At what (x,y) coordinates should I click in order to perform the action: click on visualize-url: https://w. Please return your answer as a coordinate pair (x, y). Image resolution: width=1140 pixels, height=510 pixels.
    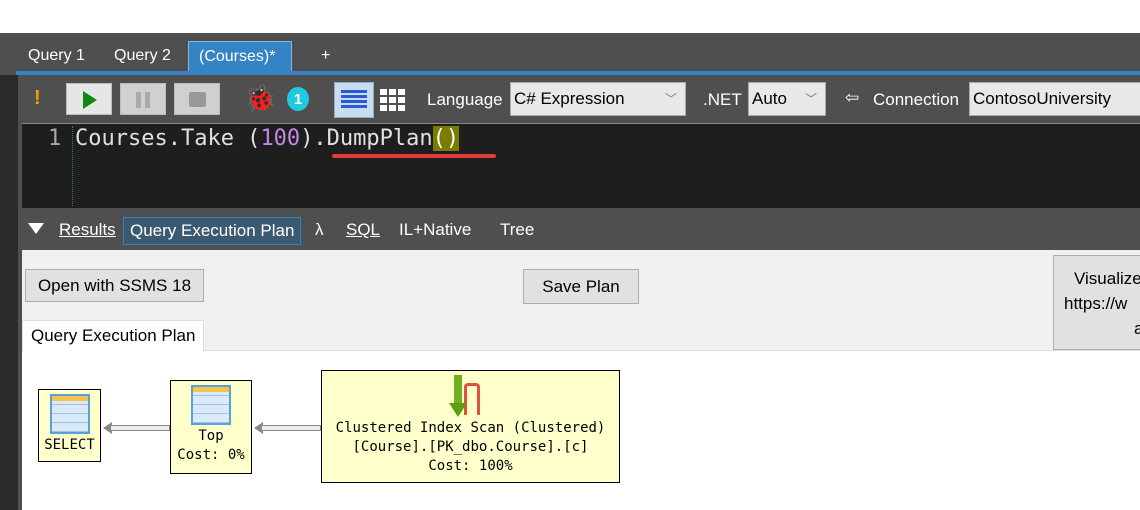
    Looking at the image, I should click on (1096, 303).